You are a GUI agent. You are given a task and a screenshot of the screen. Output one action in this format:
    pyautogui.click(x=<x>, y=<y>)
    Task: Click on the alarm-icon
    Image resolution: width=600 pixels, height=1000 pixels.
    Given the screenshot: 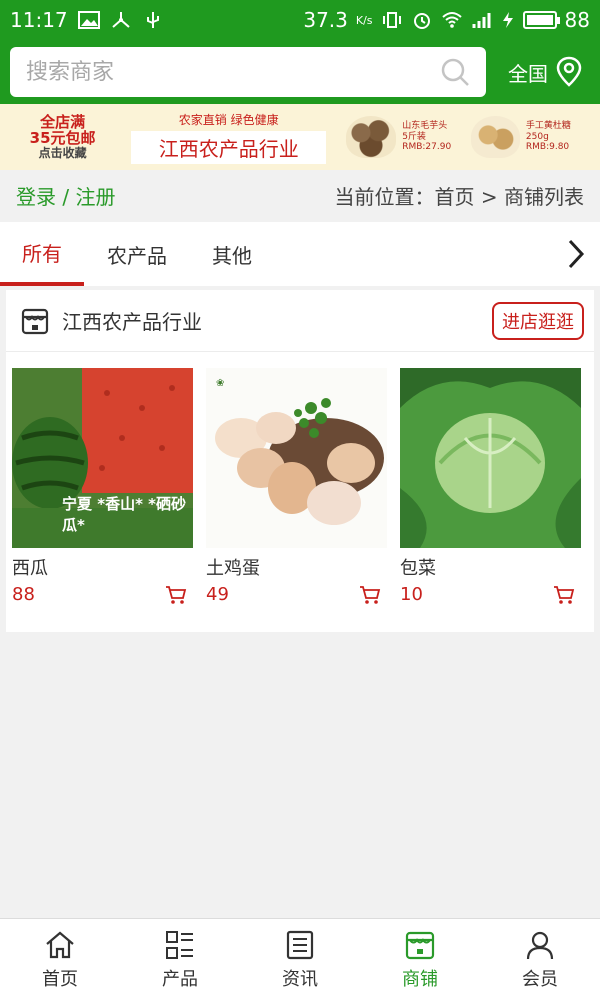 What is the action you would take?
    pyautogui.click(x=421, y=21)
    